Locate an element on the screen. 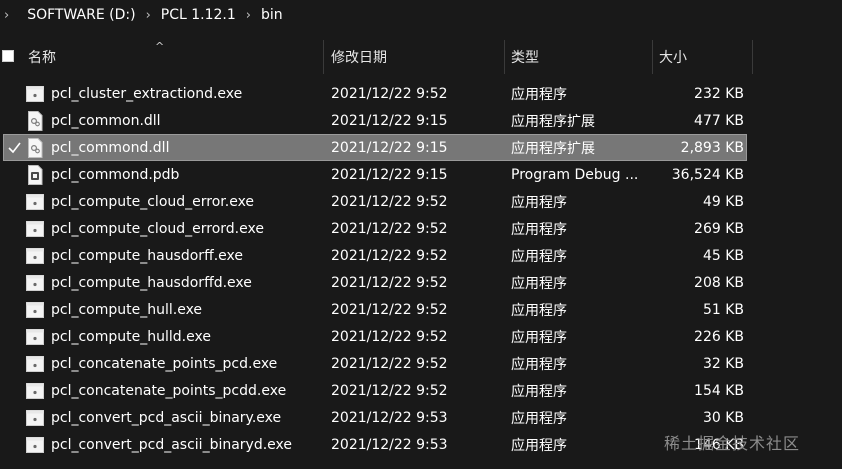 The height and width of the screenshot is (469, 842). breadcrumb: › SOFTWARE (D:) › PCL 1.12.1 › bin is located at coordinates (421, 15).